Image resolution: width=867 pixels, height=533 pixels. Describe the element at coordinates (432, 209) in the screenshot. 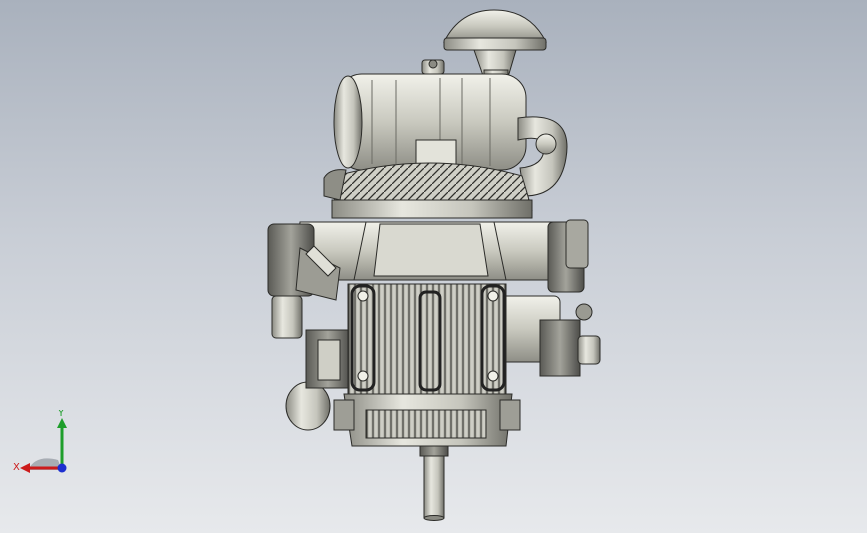

I see `shroud-top` at that location.